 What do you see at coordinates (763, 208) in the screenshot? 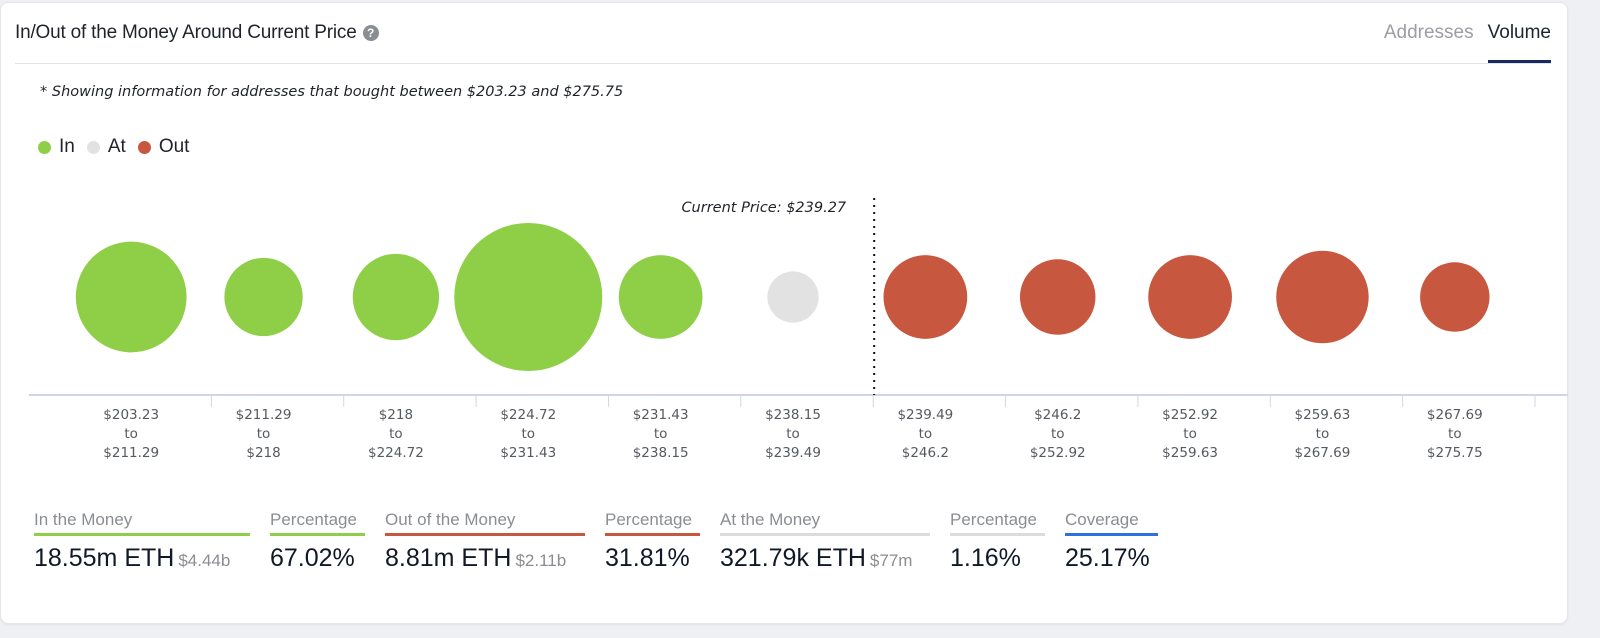
I see `current-price-label: Current Price: $239.27` at bounding box center [763, 208].